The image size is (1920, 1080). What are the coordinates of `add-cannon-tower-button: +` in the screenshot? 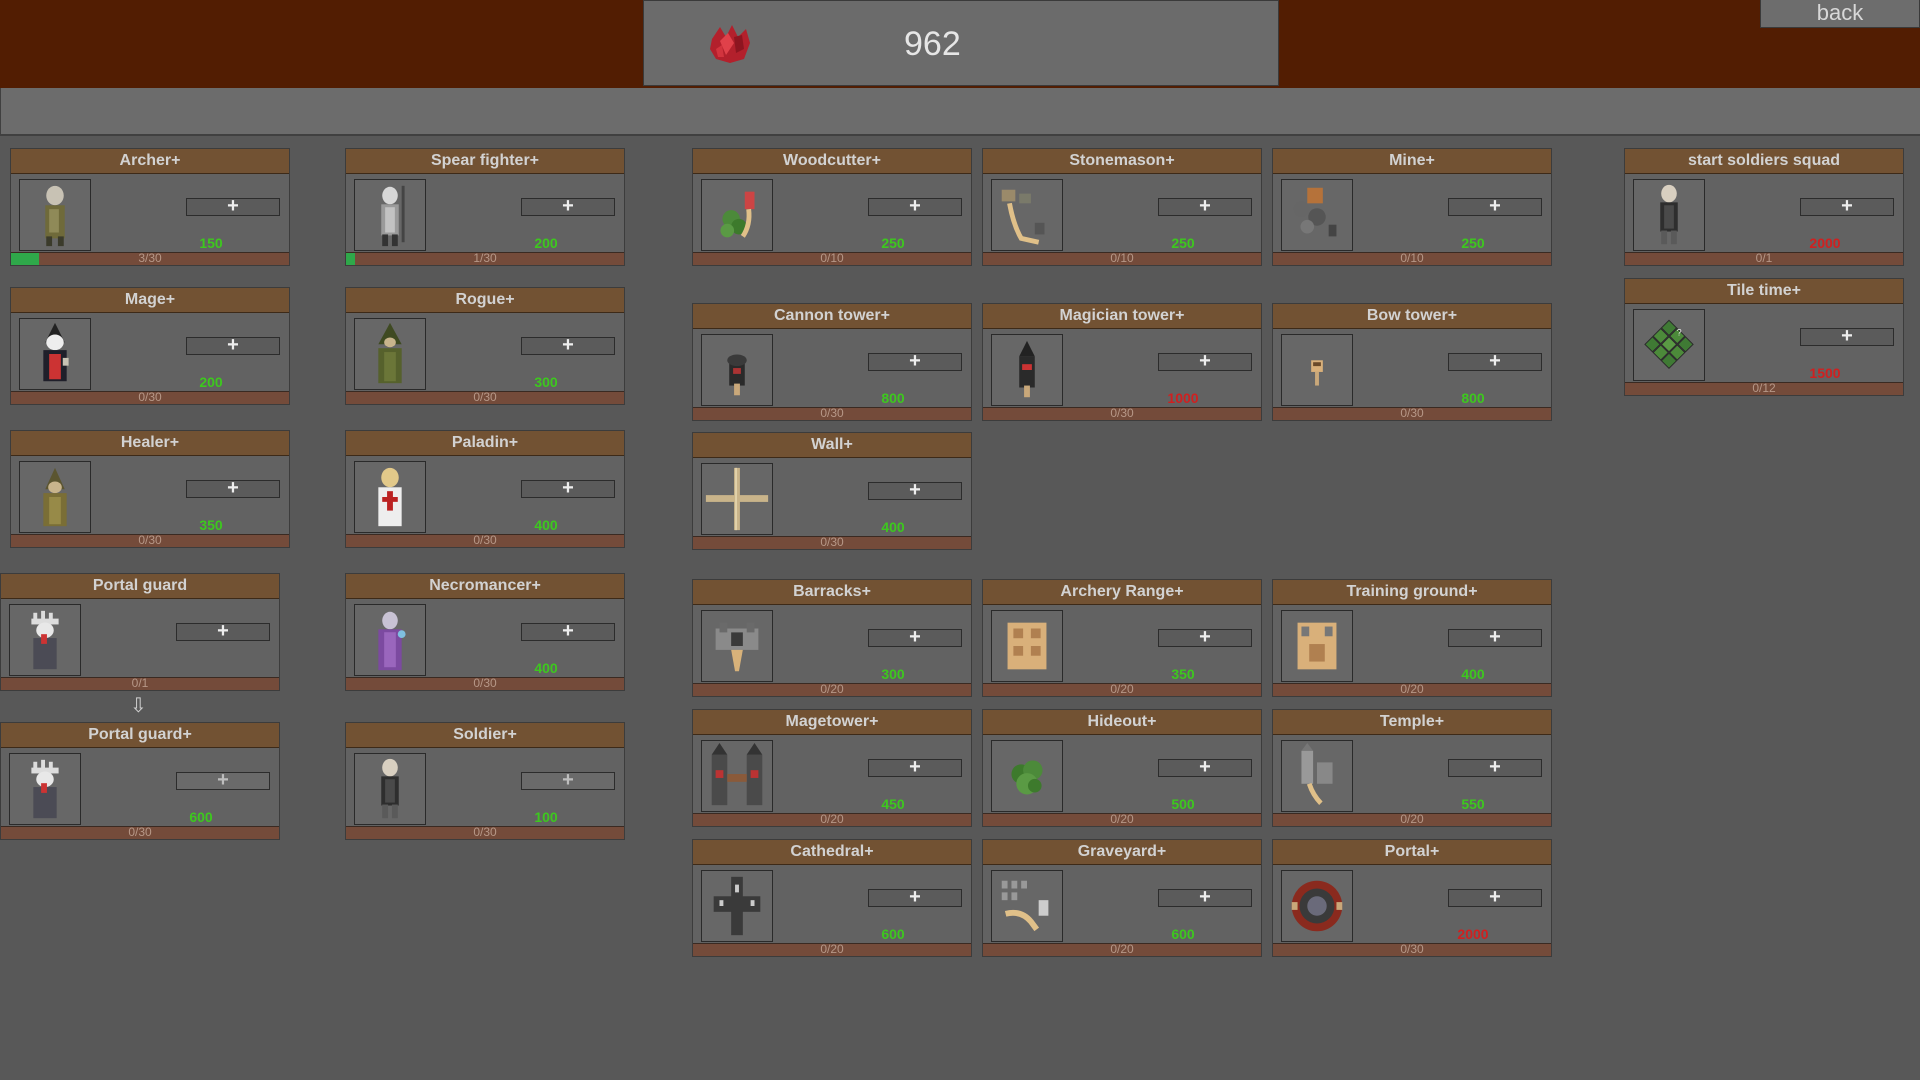 It's located at (915, 361).